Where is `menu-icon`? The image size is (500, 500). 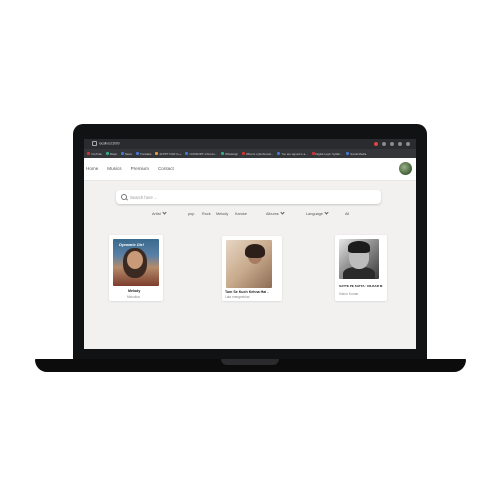 menu-icon is located at coordinates (408, 144).